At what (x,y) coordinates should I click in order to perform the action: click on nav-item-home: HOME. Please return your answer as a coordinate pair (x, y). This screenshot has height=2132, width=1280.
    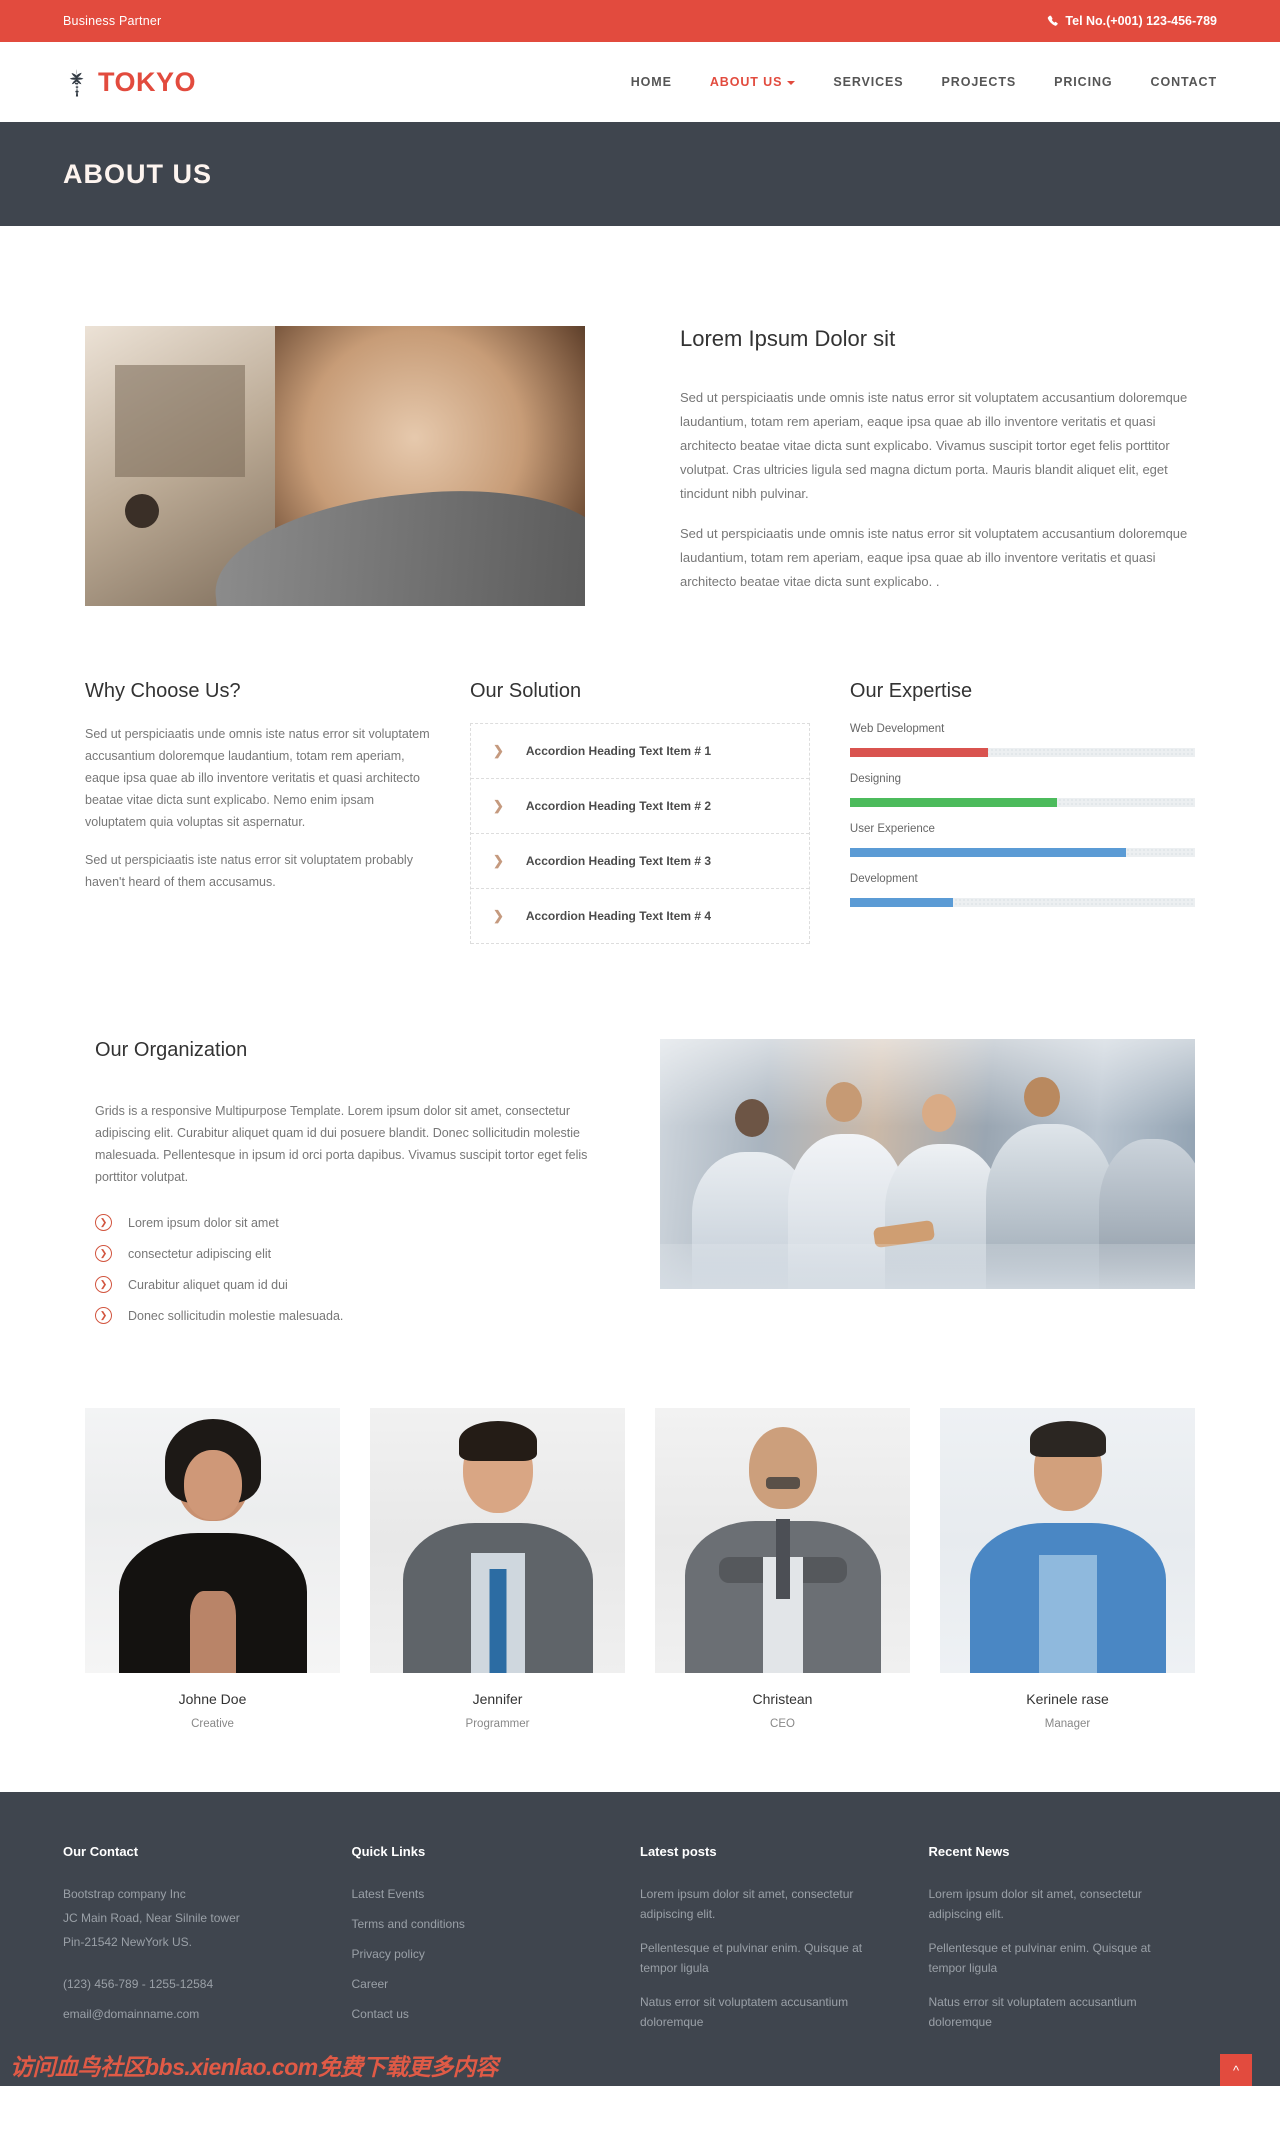
    Looking at the image, I should click on (651, 82).